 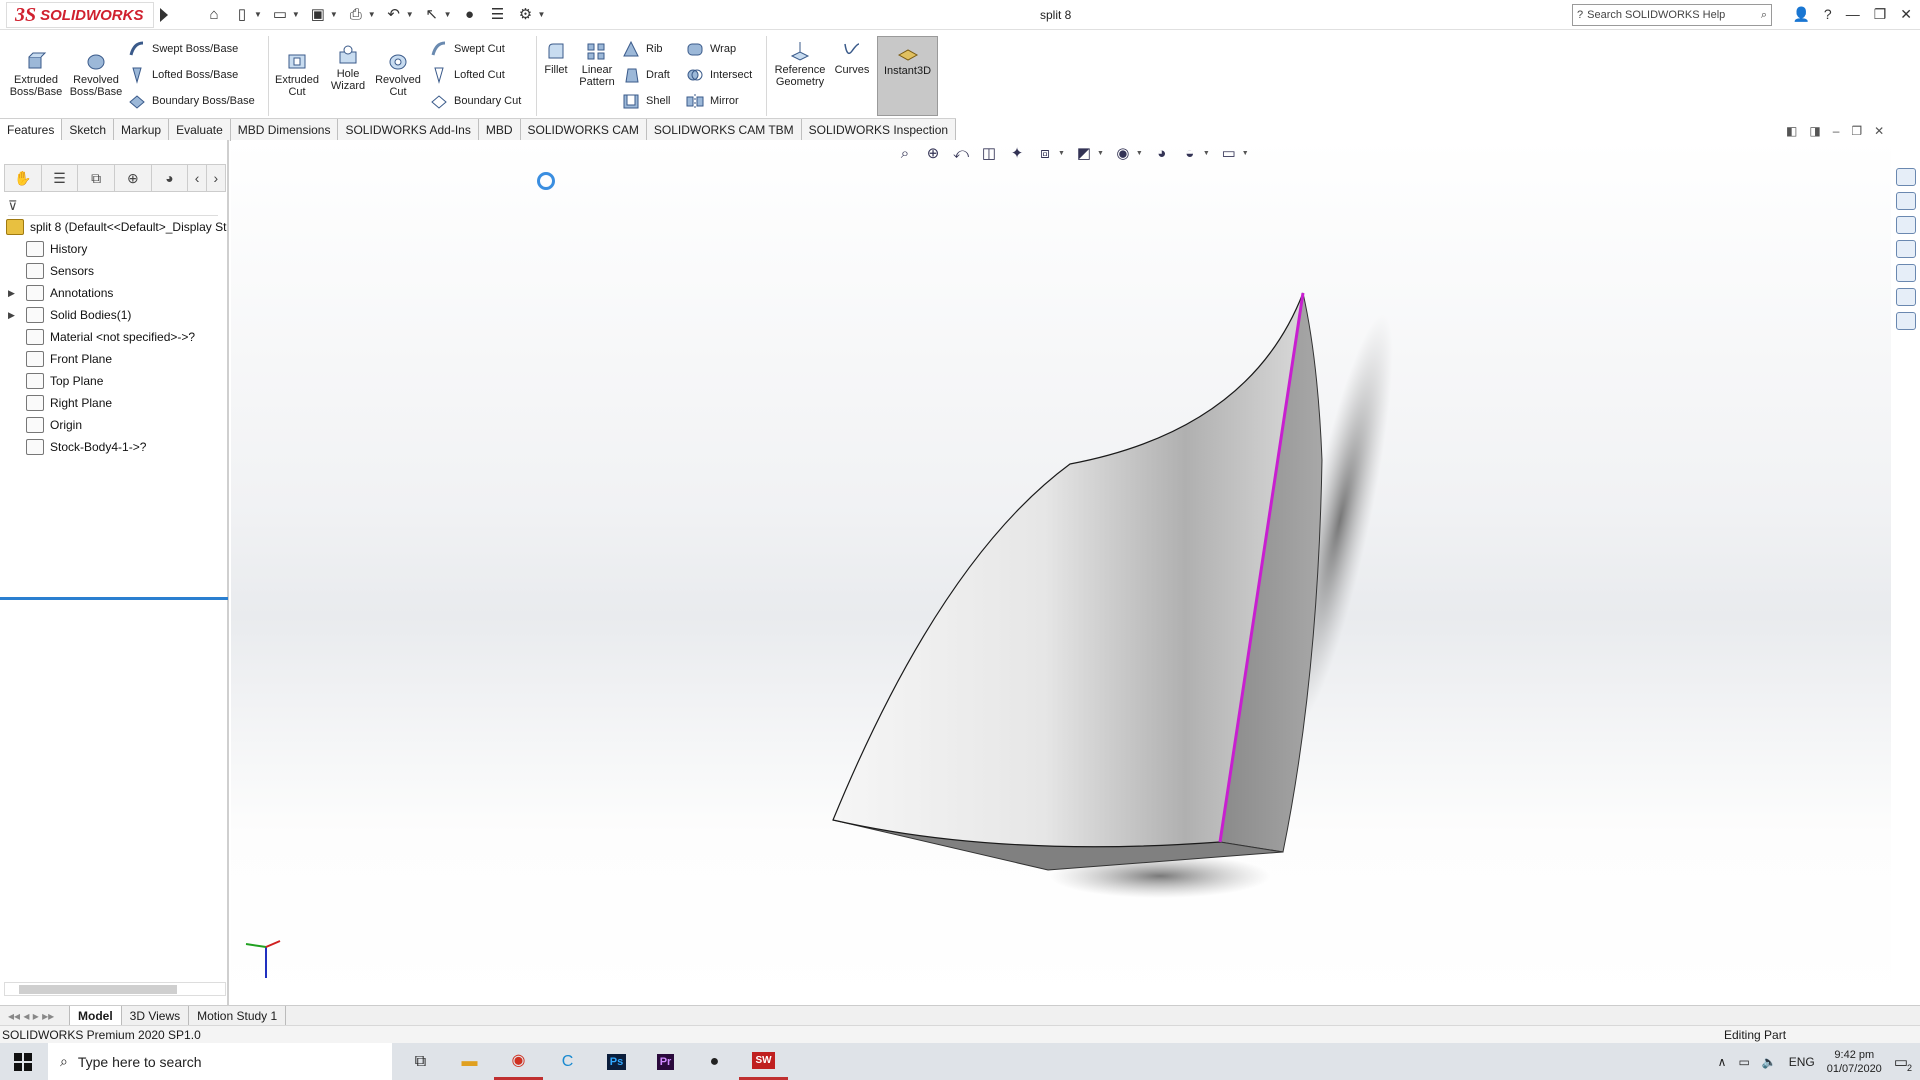 I want to click on tab-model: Model, so click(x=96, y=1015).